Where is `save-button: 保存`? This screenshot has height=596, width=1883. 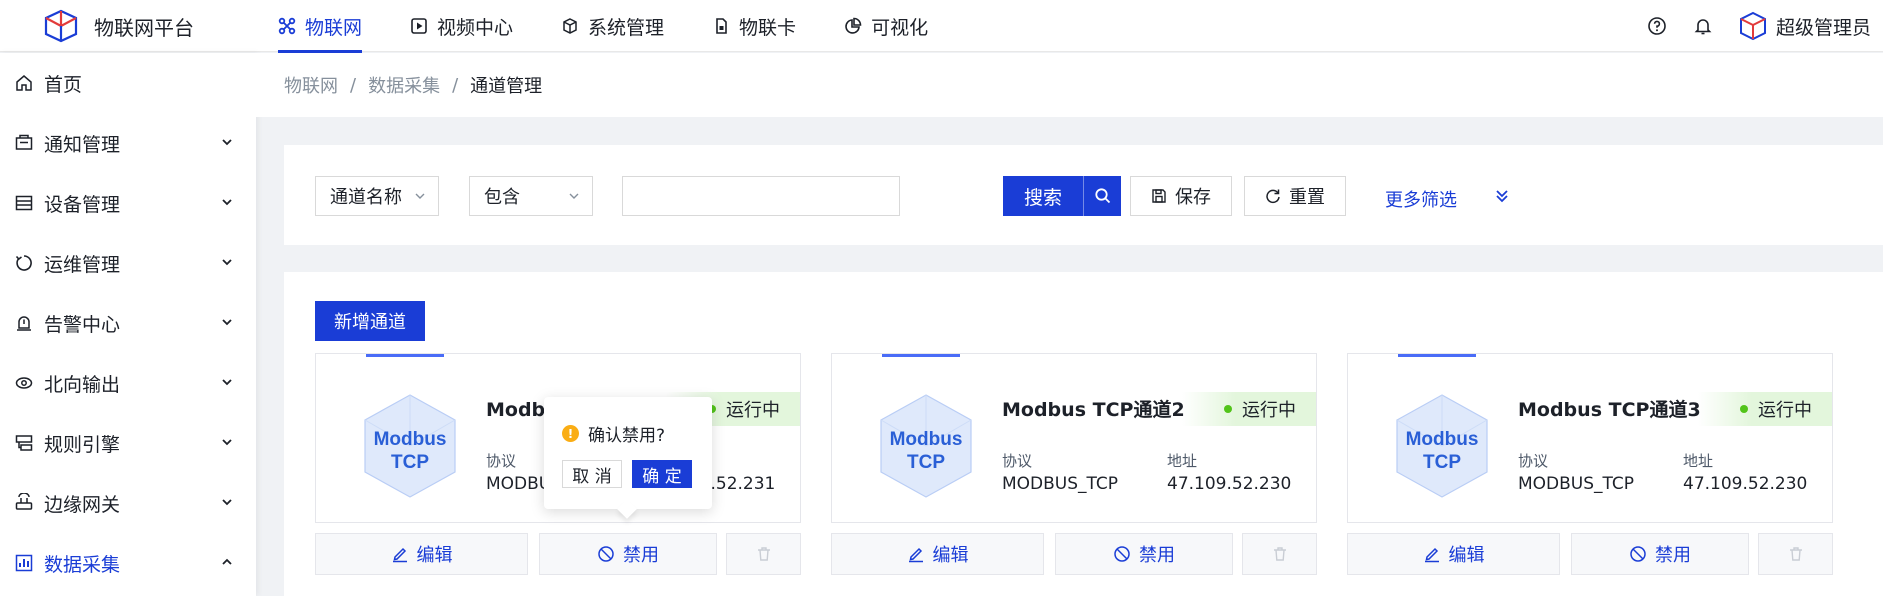
save-button: 保存 is located at coordinates (1181, 196).